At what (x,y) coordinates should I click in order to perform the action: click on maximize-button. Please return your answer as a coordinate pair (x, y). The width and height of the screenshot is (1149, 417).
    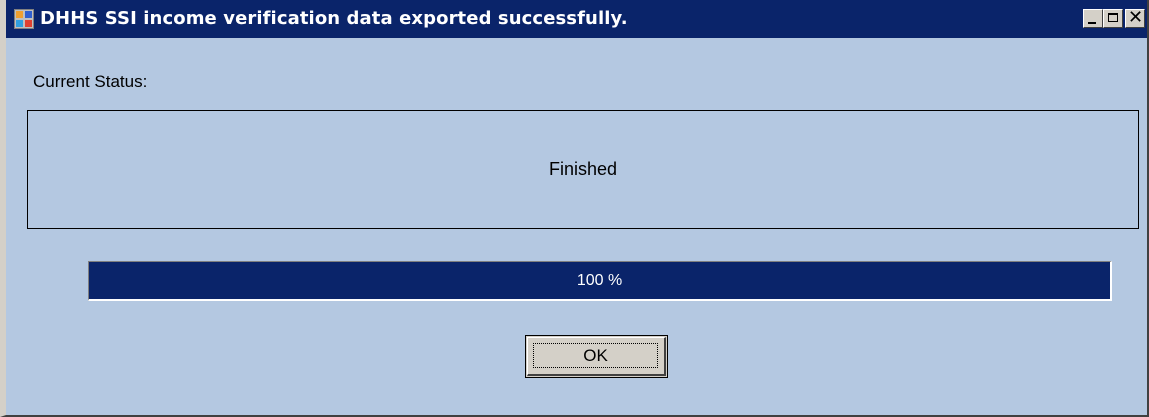
    Looking at the image, I should click on (1113, 18).